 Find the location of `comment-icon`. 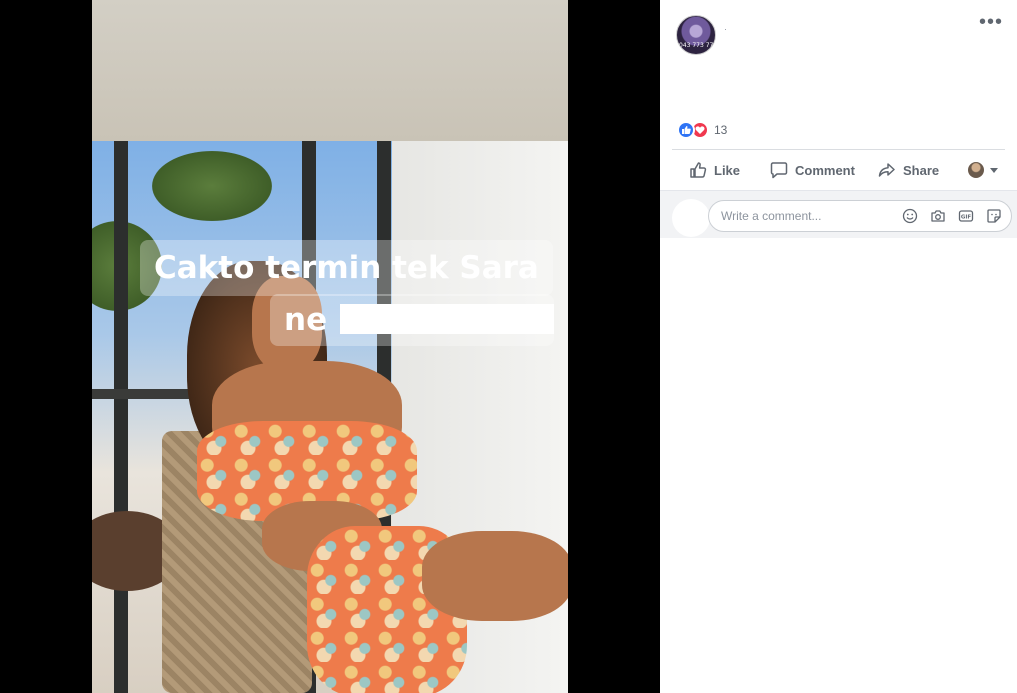

comment-icon is located at coordinates (779, 170).